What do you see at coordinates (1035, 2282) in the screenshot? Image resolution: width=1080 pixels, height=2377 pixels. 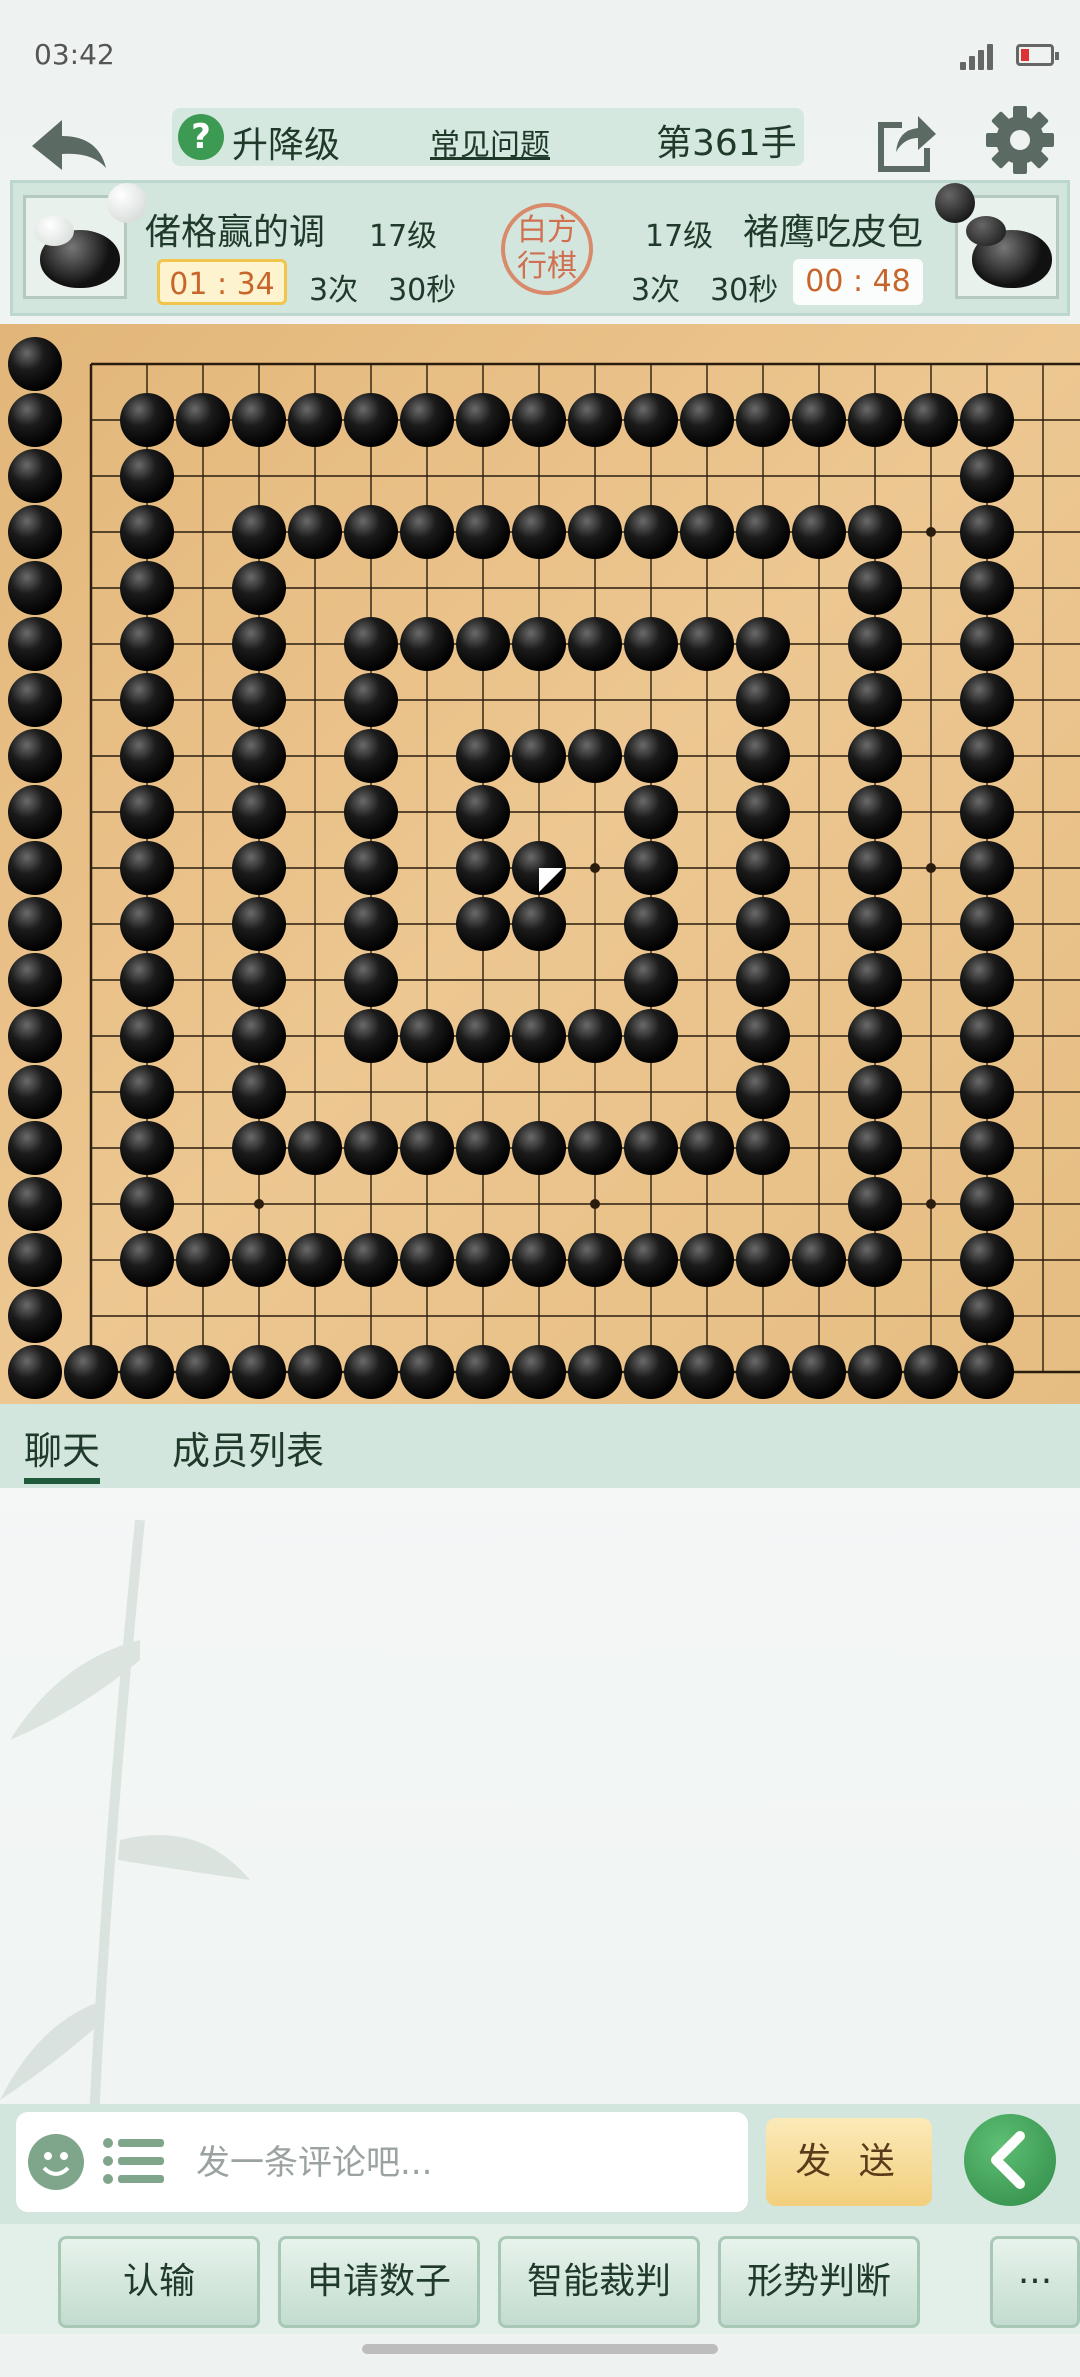 I see `more-button: ···` at bounding box center [1035, 2282].